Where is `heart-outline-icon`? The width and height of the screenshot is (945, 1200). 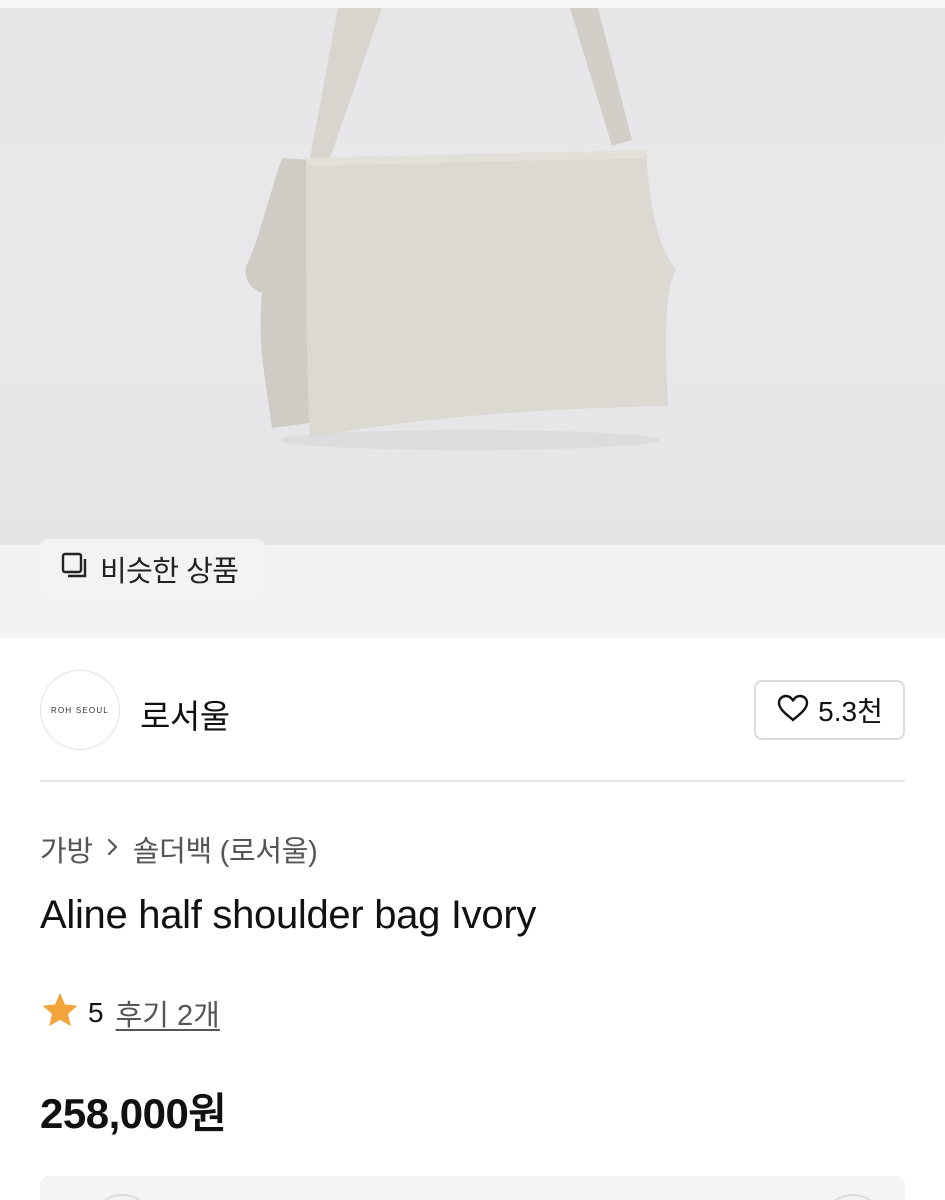
heart-outline-icon is located at coordinates (793, 710).